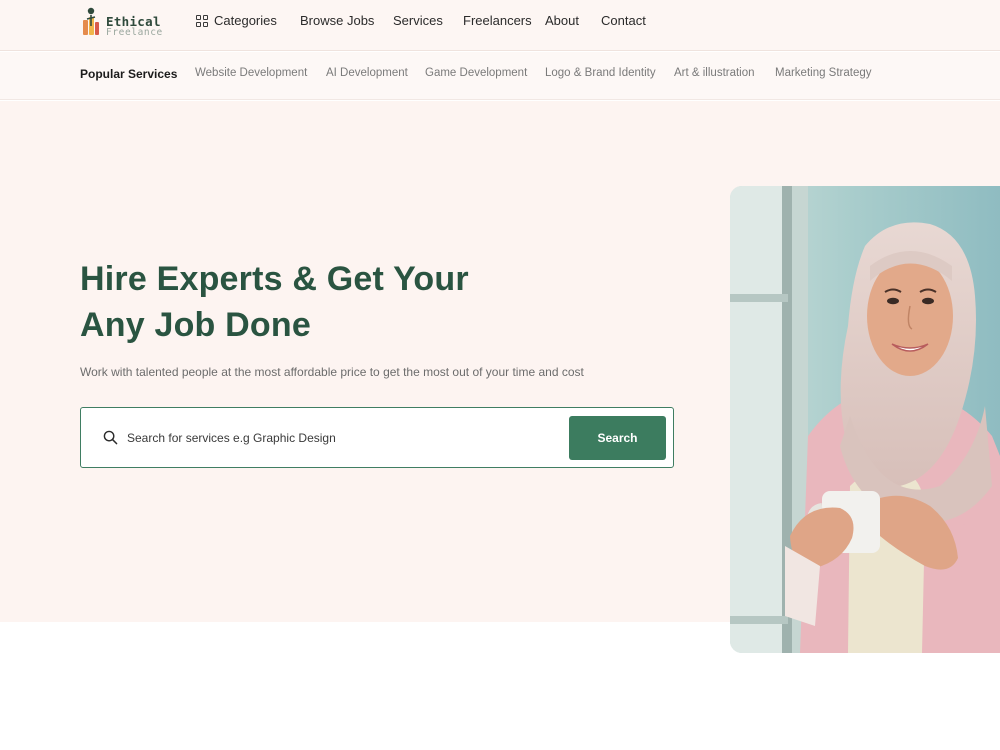  What do you see at coordinates (714, 73) in the screenshot?
I see `service-link-art-illustration: Art & illustration` at bounding box center [714, 73].